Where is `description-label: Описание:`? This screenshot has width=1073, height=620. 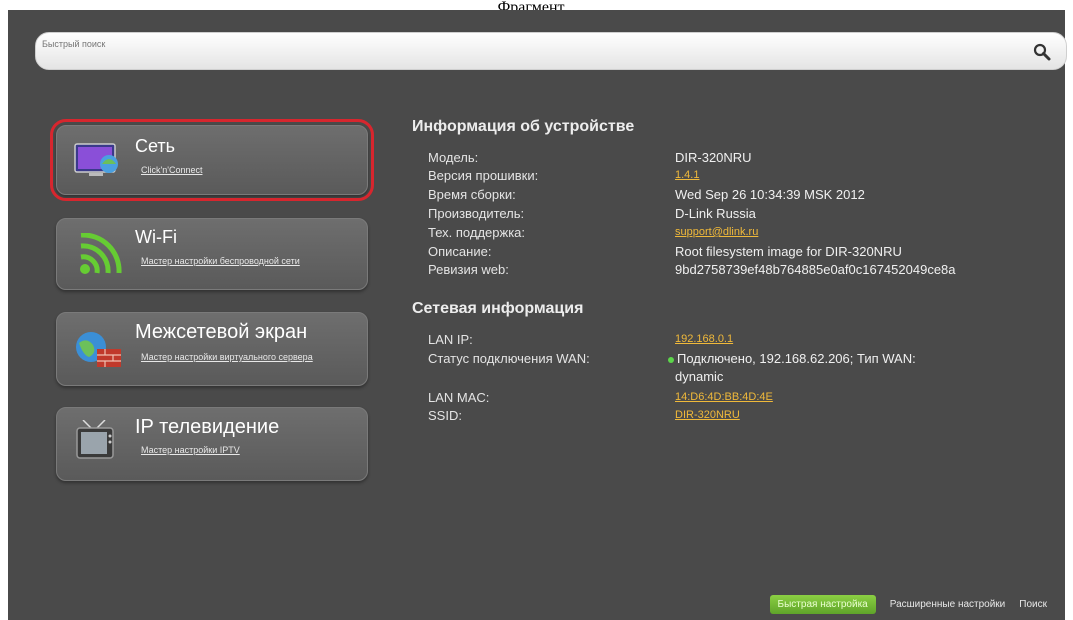 description-label: Описание: is located at coordinates (460, 251).